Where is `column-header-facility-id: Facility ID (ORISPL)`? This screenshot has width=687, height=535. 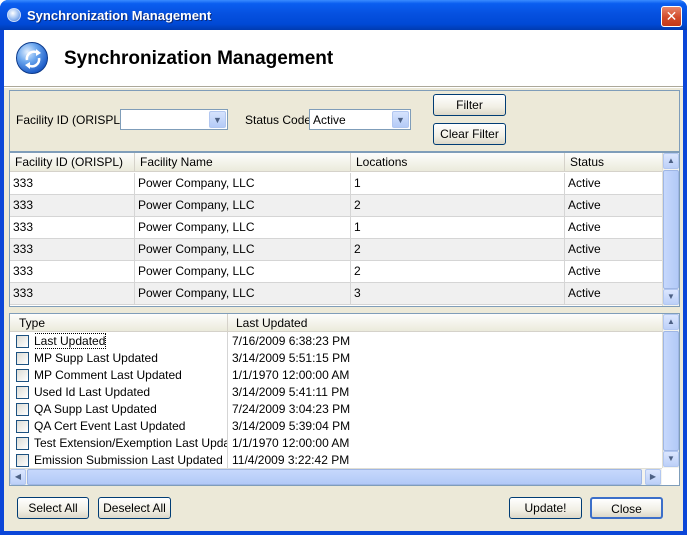
column-header-facility-id: Facility ID (ORISPL) is located at coordinates (72, 162).